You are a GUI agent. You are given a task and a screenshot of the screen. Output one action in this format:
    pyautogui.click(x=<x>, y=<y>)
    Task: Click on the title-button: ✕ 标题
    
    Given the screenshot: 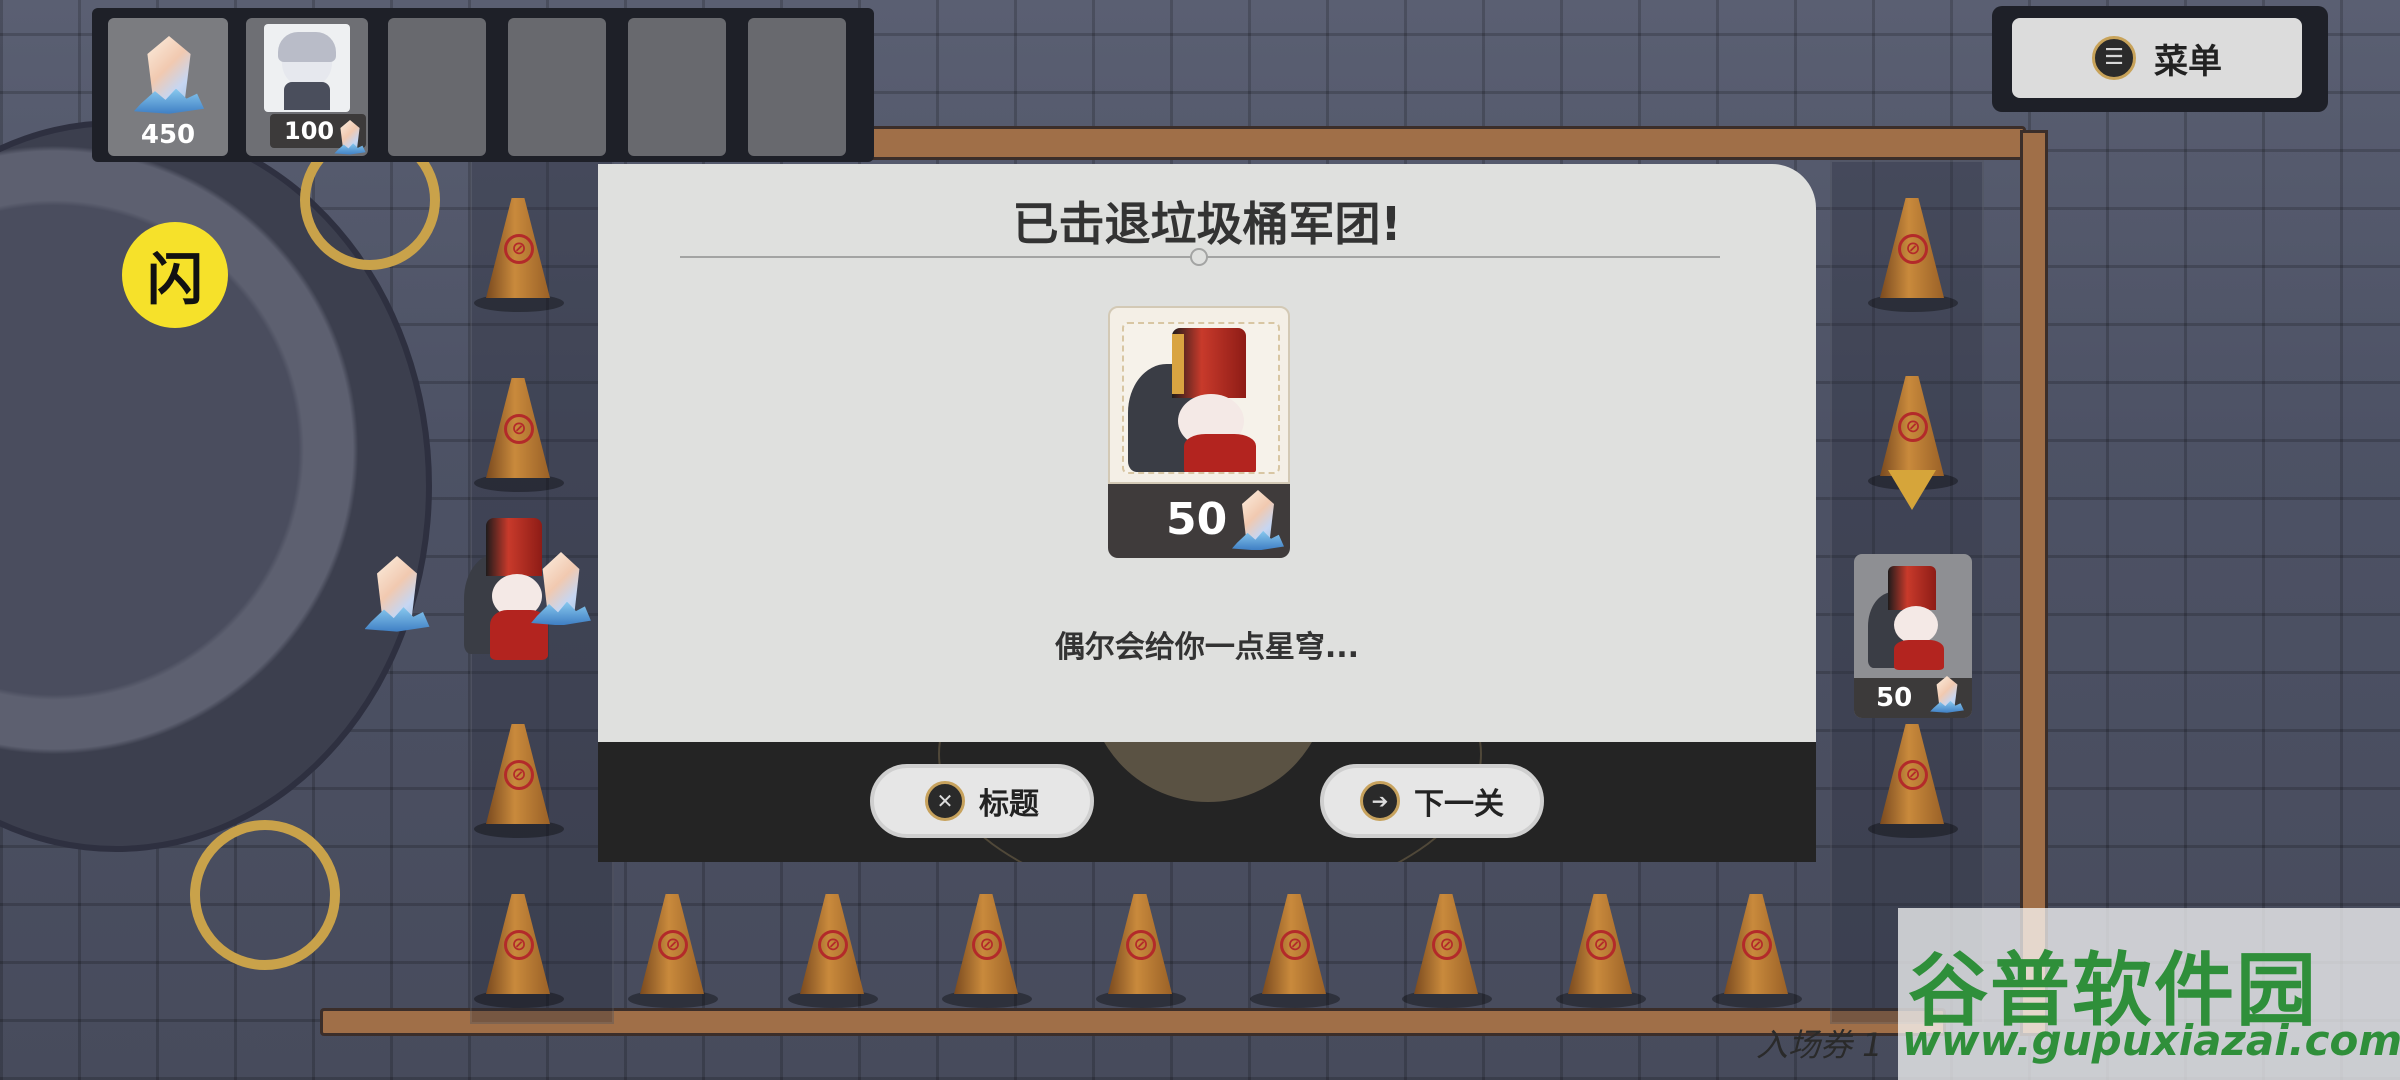 What is the action you would take?
    pyautogui.click(x=982, y=801)
    